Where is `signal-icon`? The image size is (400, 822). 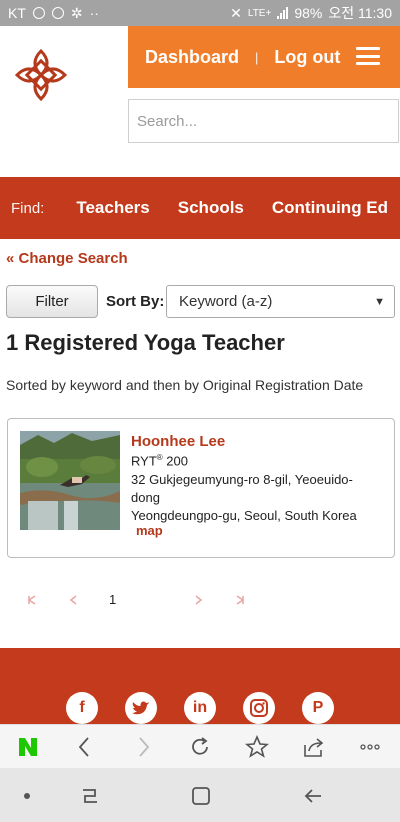
signal-icon is located at coordinates (283, 13).